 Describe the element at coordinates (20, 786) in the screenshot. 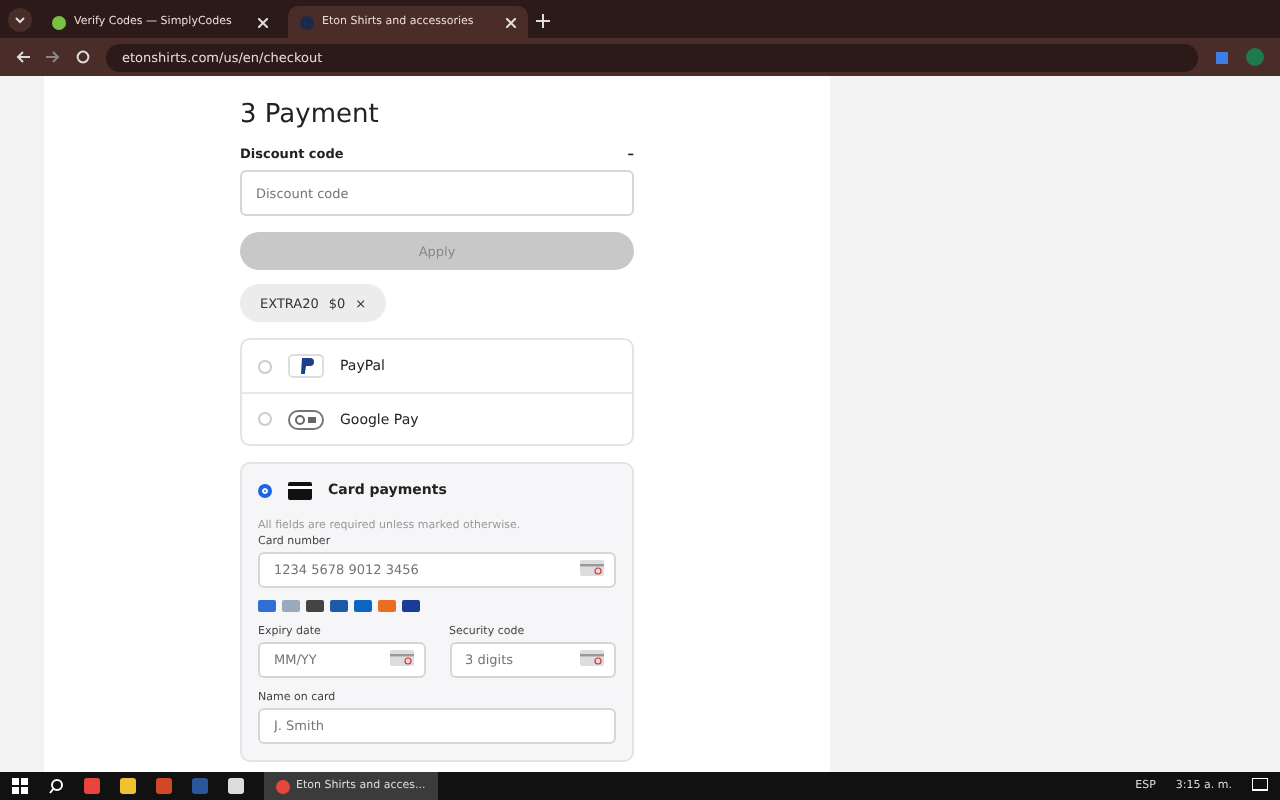

I see `start-icon` at that location.